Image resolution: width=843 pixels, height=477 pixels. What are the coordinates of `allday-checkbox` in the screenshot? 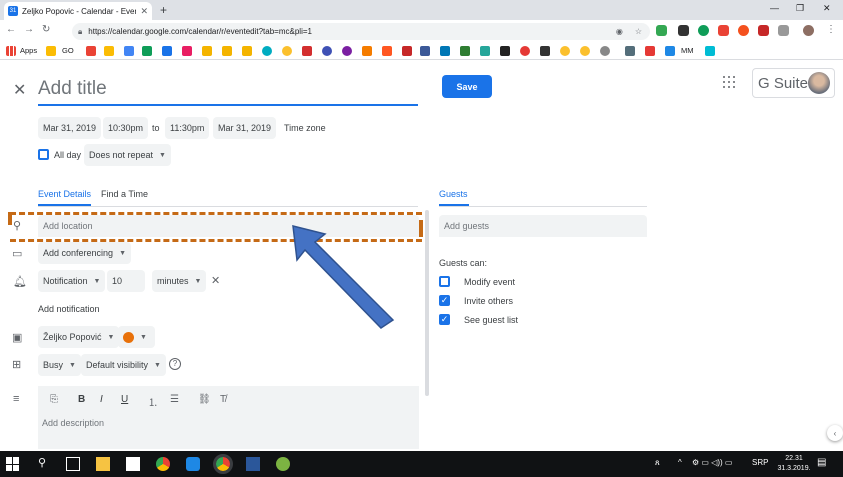 It's located at (43, 154).